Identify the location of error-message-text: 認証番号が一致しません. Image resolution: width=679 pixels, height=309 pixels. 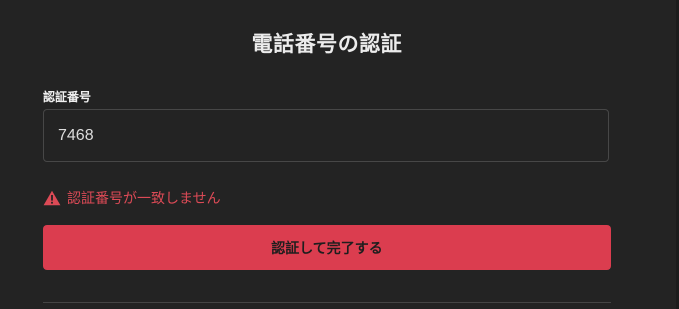
(144, 199).